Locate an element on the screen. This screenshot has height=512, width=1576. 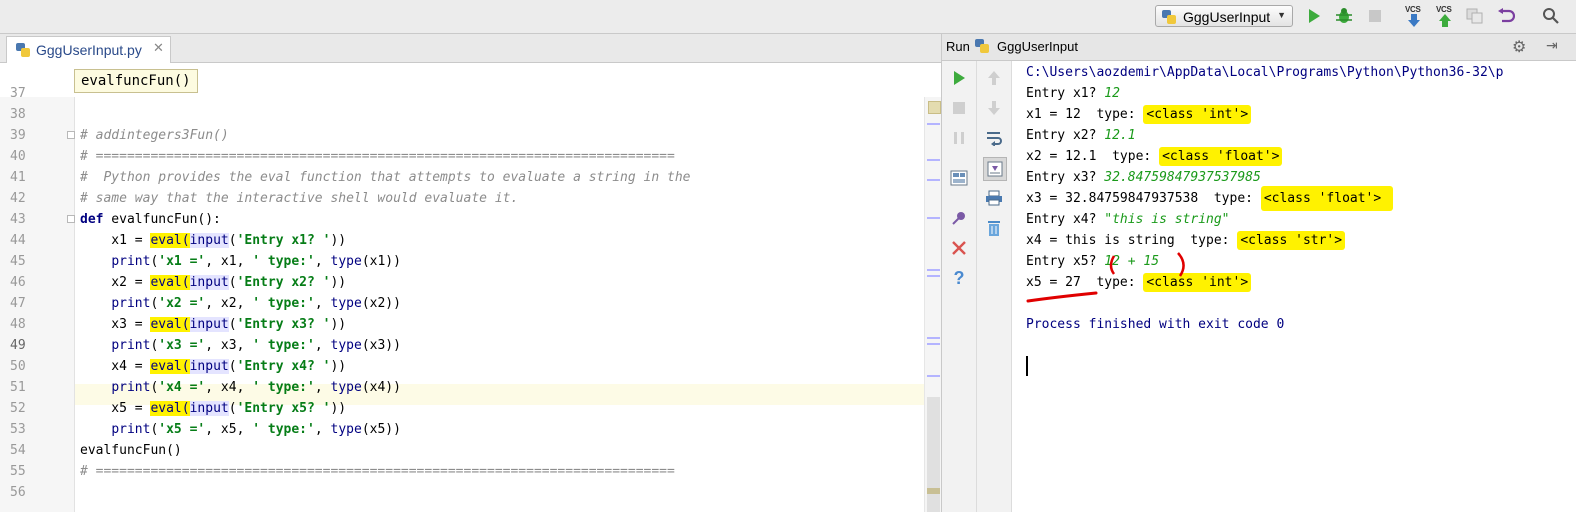
rerun-icon is located at coordinates (959, 78).